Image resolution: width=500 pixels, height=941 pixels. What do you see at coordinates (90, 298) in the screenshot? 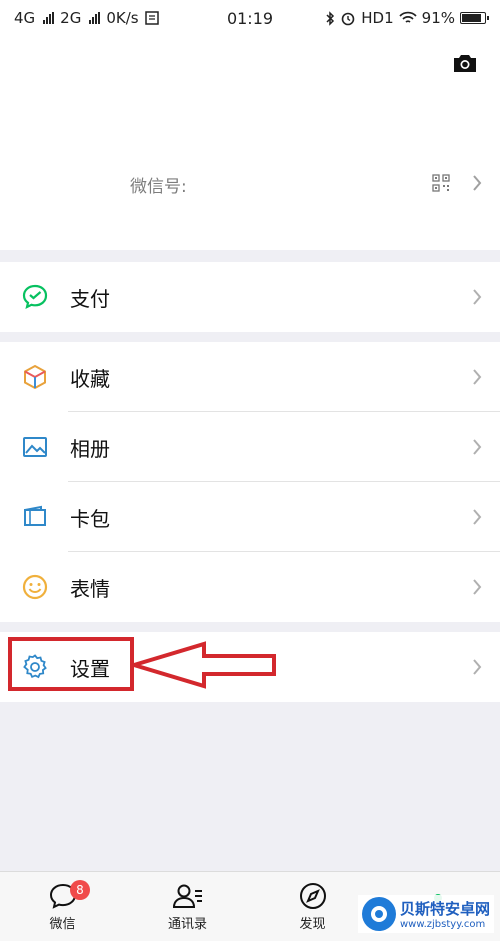
I see `menu-item-label: 支付` at bounding box center [90, 298].